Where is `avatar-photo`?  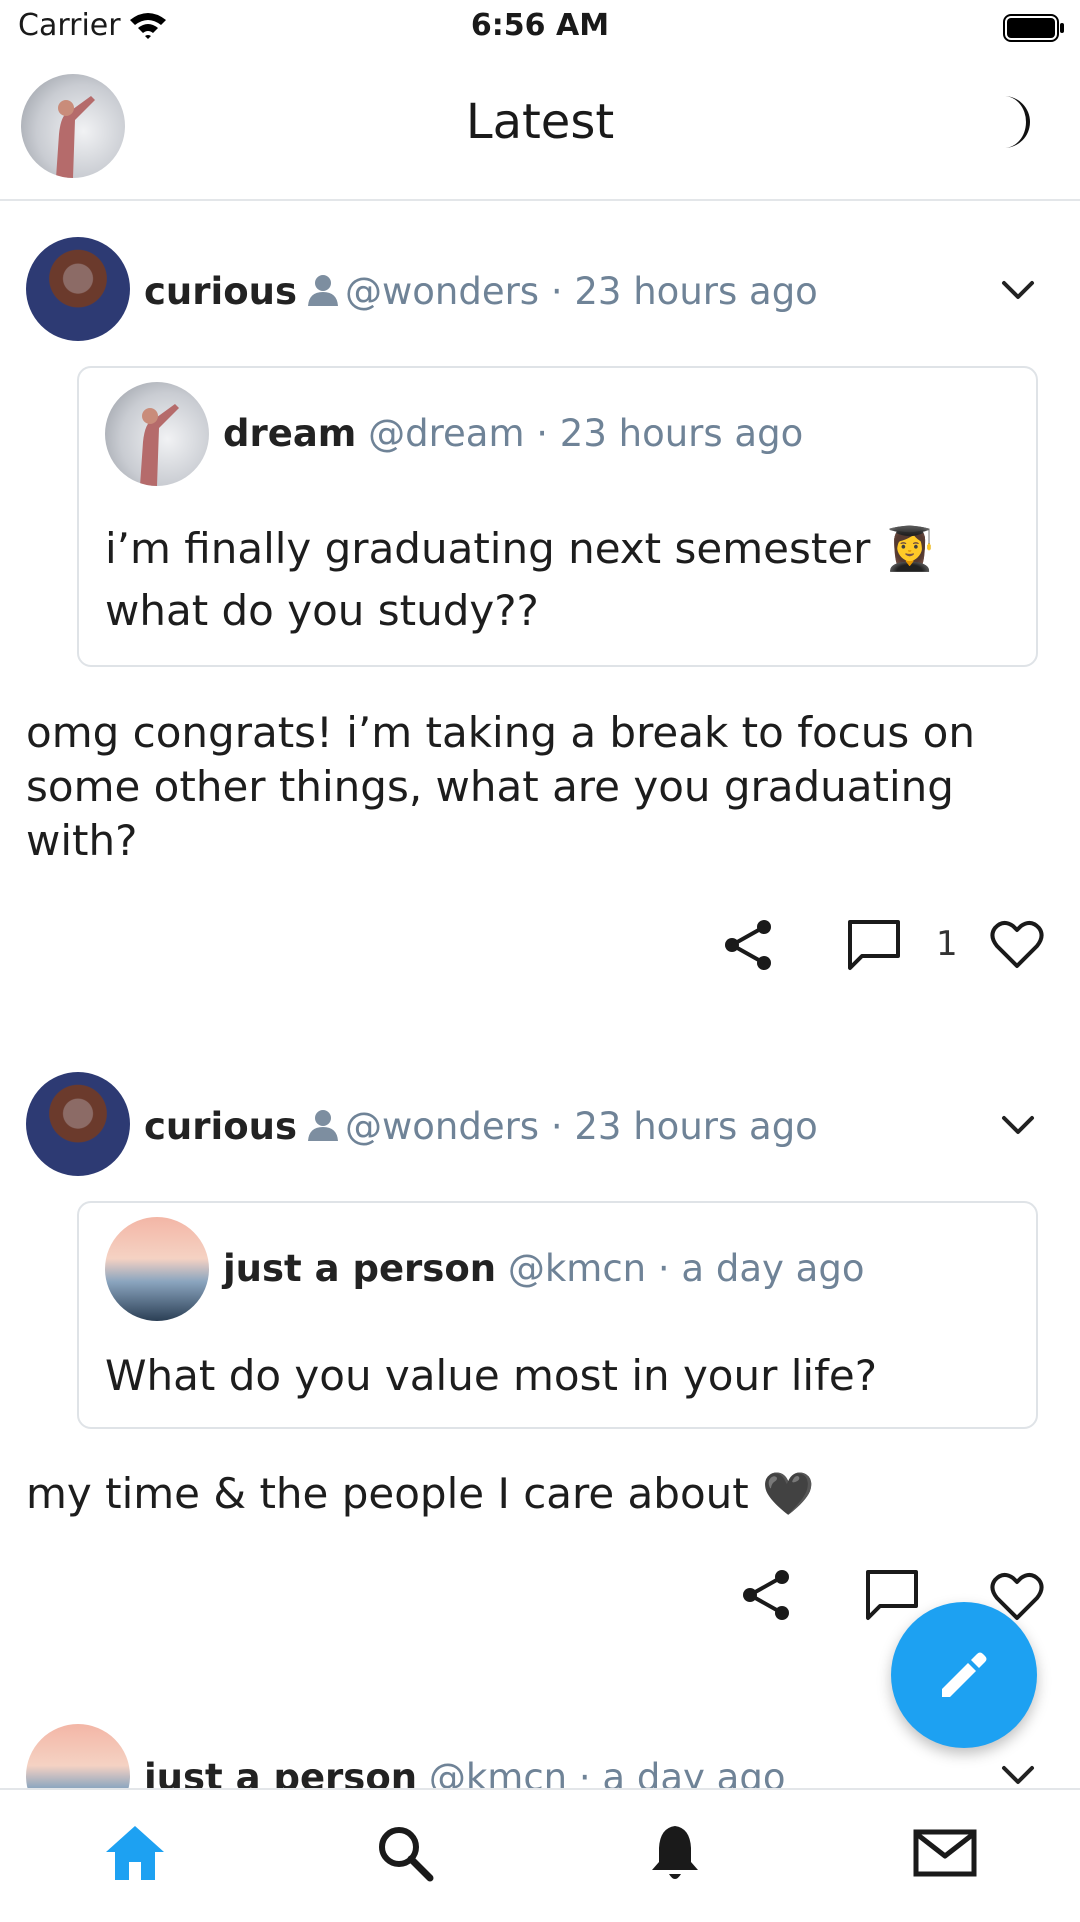
avatar-photo is located at coordinates (159, 445).